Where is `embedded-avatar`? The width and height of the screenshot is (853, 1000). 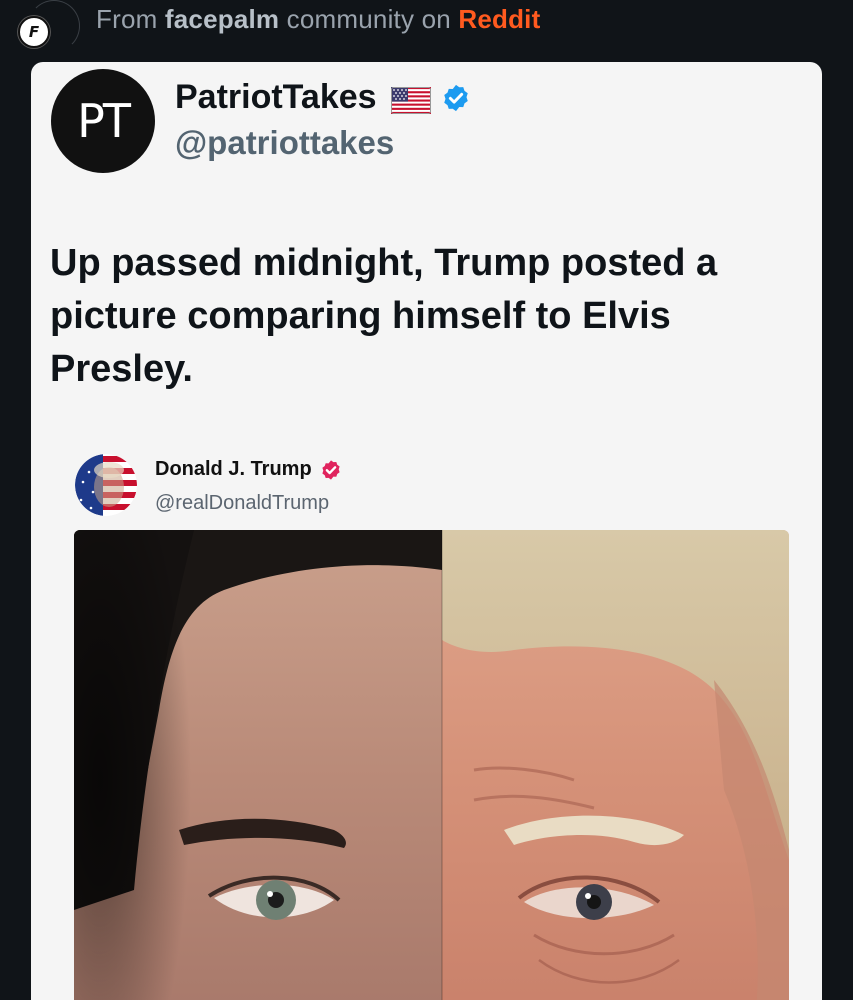
embedded-avatar is located at coordinates (106, 485).